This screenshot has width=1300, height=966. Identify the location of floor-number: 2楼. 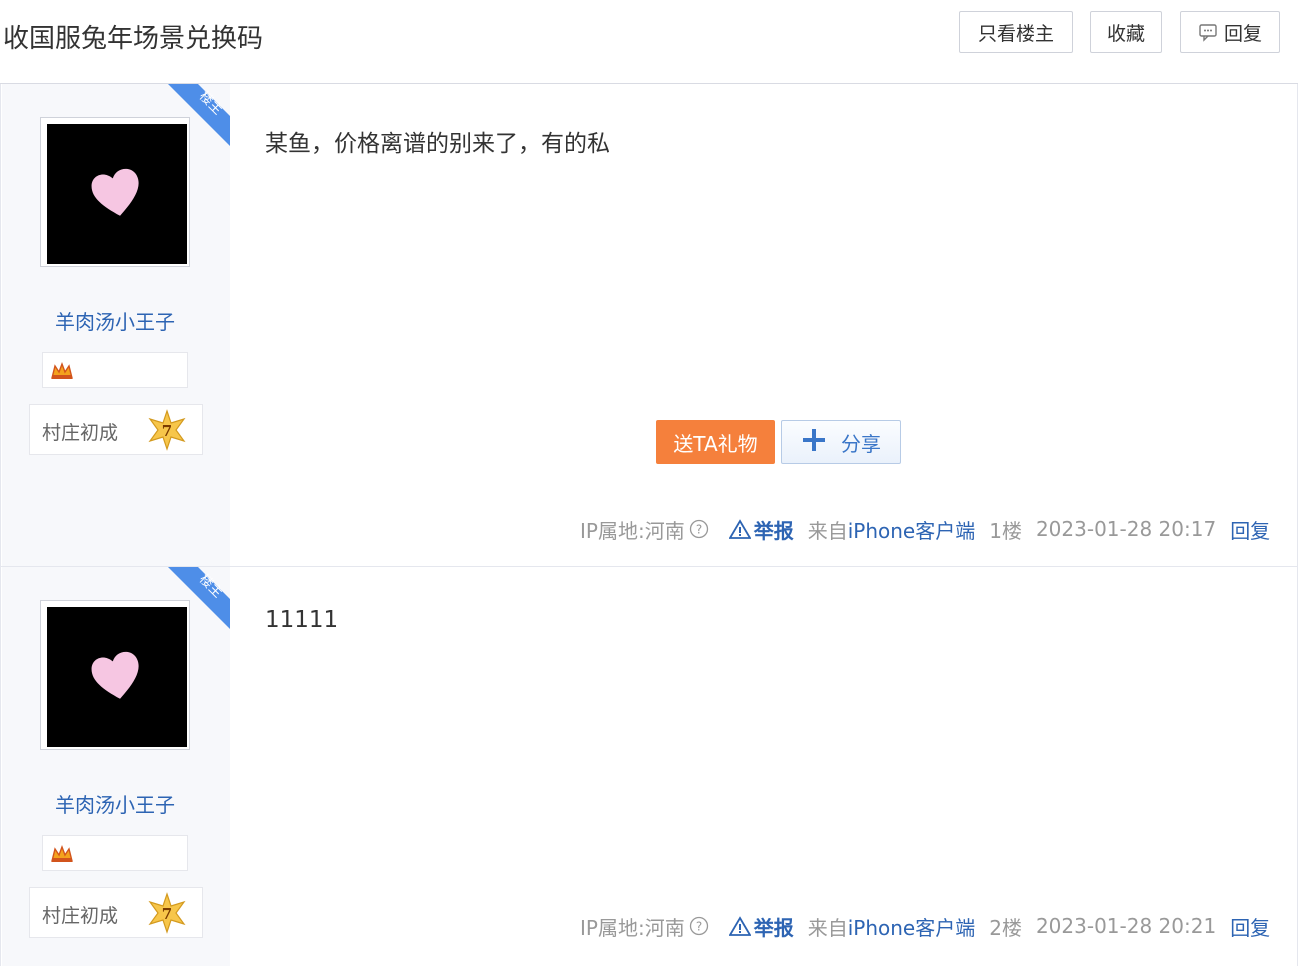
(1005, 927).